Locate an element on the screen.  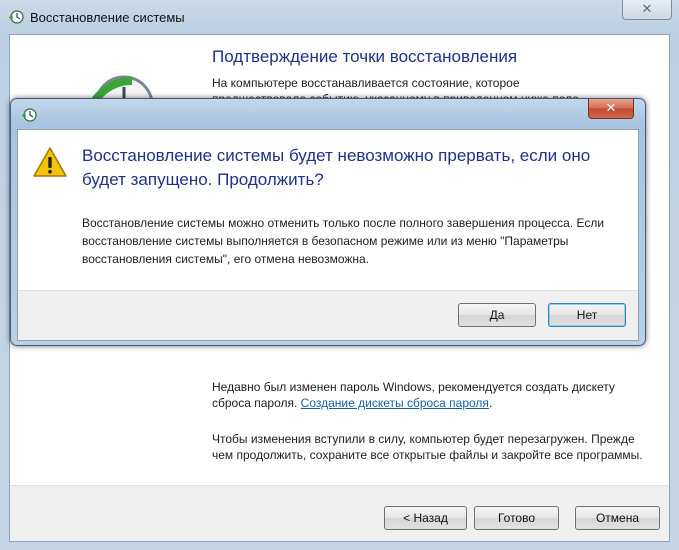
finish-button: Готово is located at coordinates (516, 518).